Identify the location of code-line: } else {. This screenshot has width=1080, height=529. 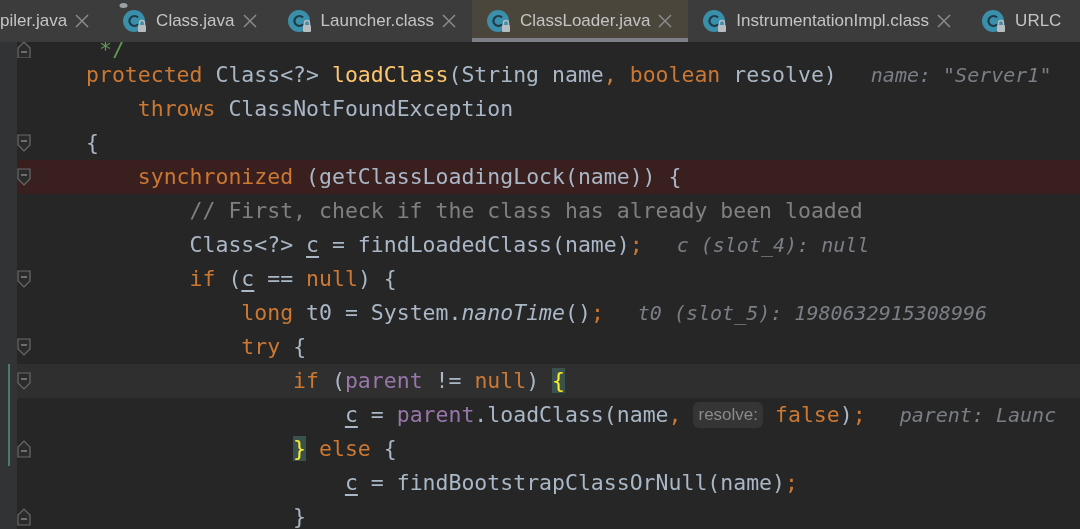
(344, 448).